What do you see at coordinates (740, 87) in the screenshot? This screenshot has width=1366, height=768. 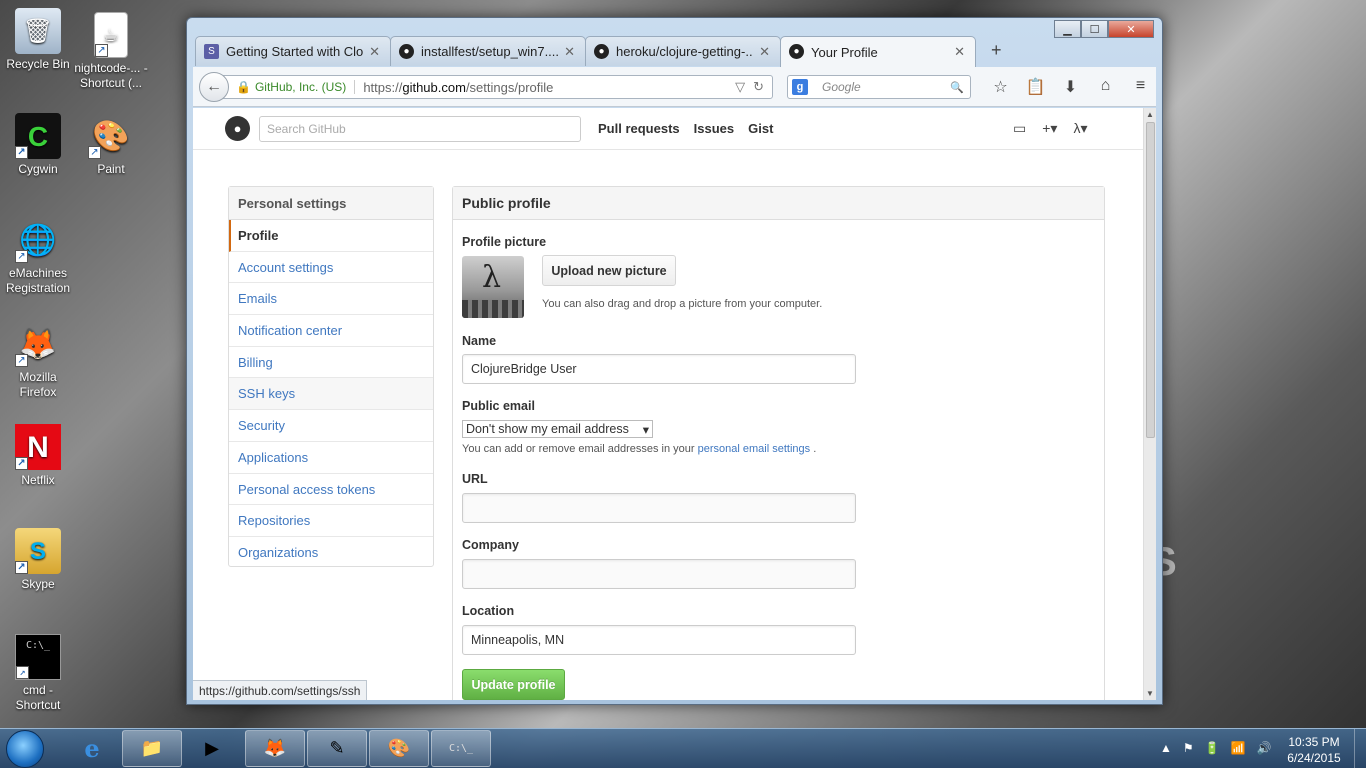 I see `history-dropdown-icon: ▽` at bounding box center [740, 87].